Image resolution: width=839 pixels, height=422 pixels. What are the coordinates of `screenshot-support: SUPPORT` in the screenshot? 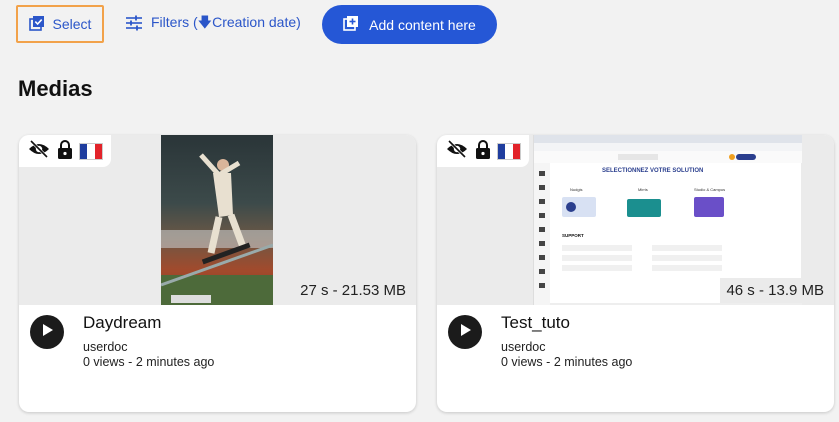 It's located at (573, 235).